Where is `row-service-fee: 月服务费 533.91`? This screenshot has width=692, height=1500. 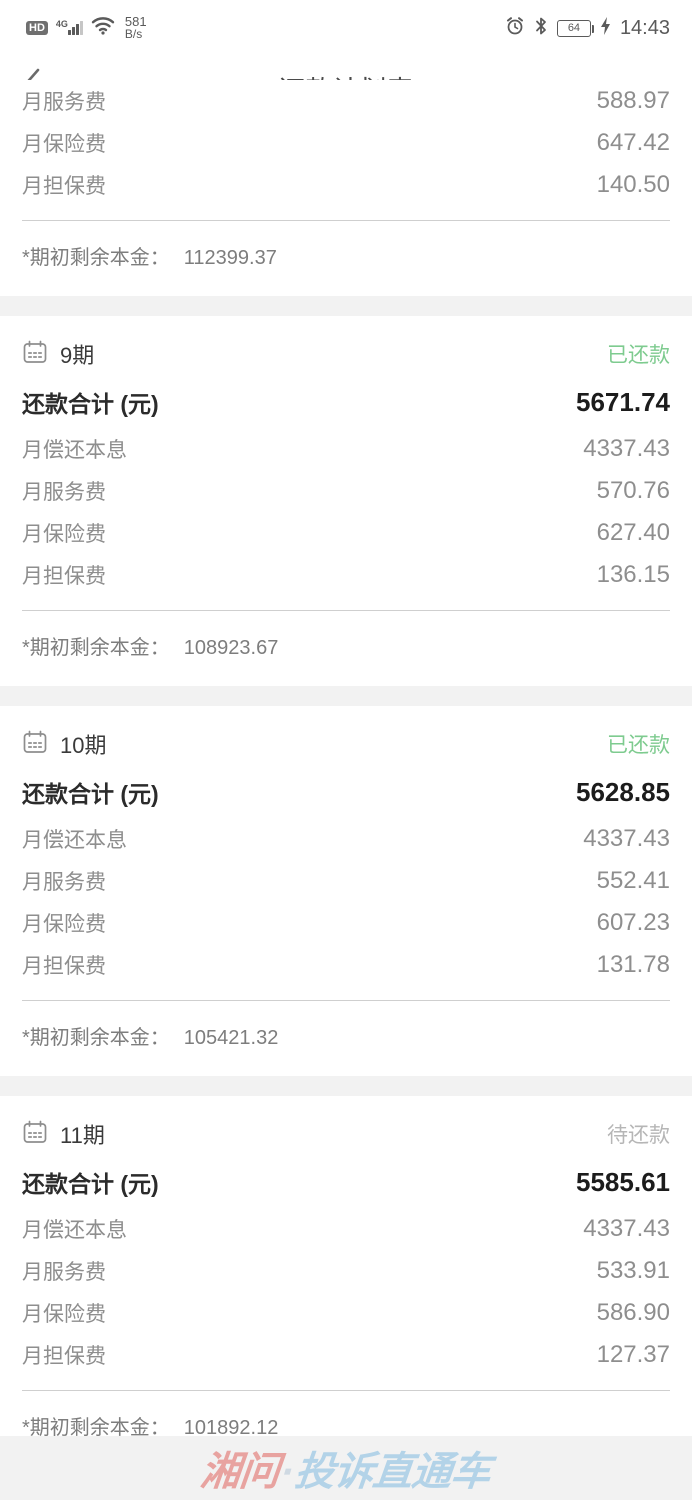 row-service-fee: 月服务费 533.91 is located at coordinates (346, 1271).